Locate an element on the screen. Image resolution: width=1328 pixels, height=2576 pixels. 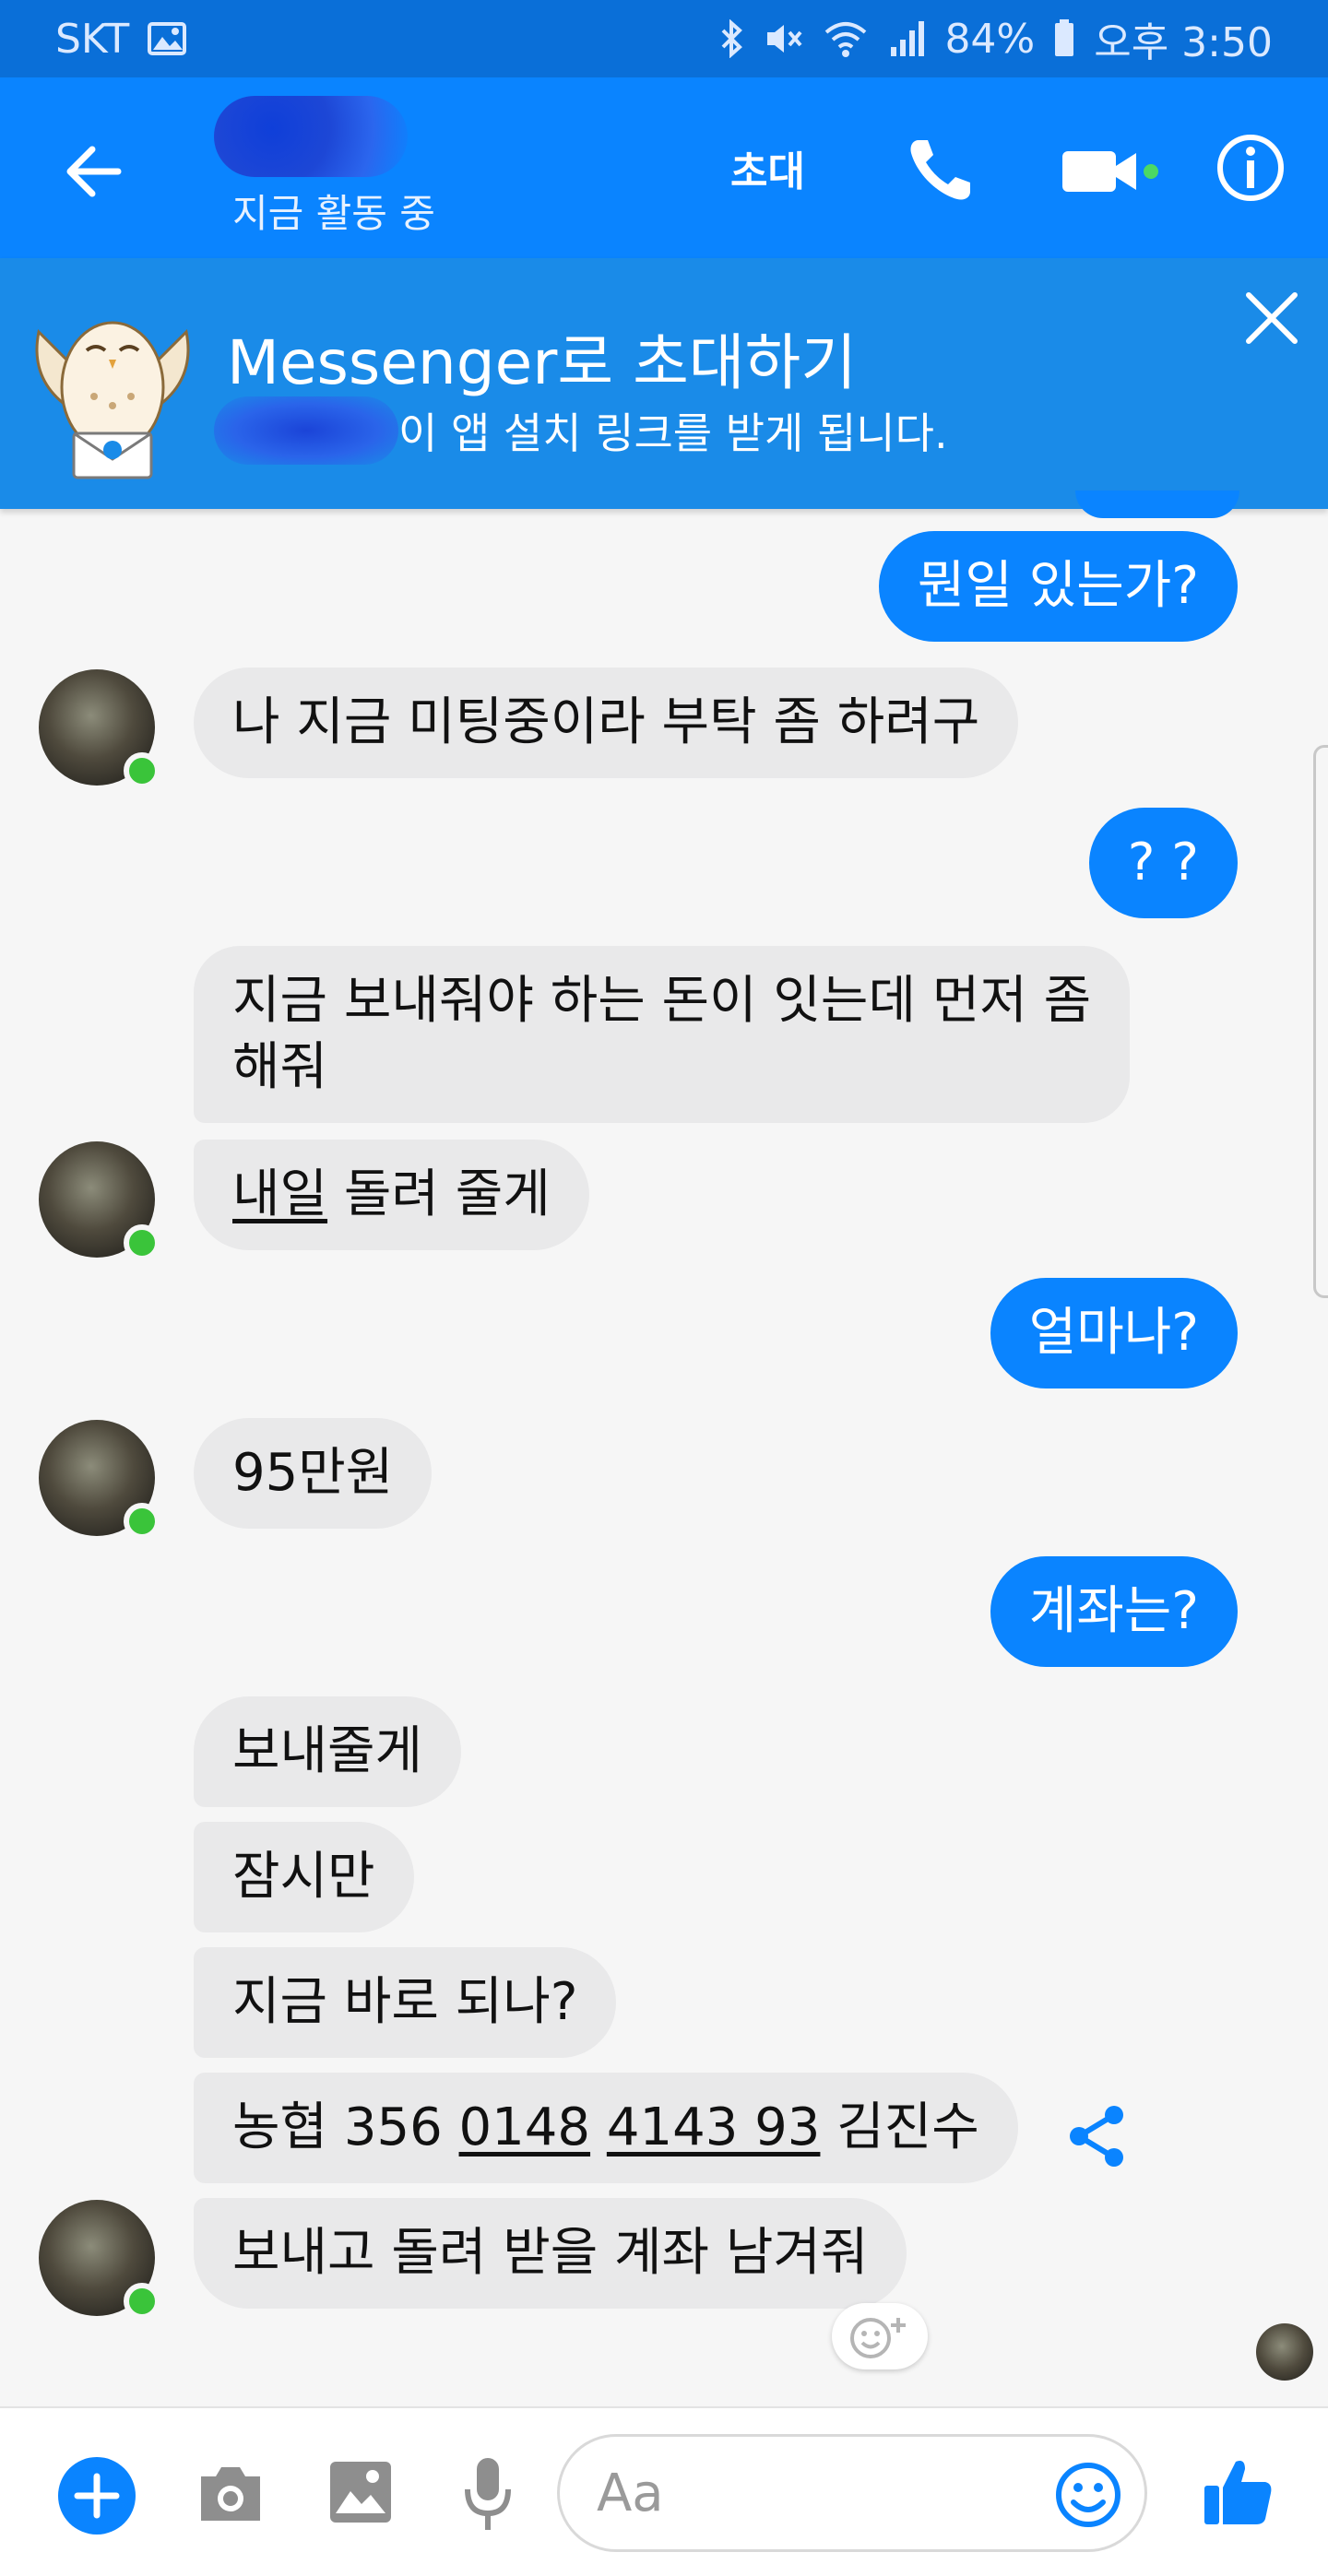
clock: 오후 3:50 is located at coordinates (1183, 42).